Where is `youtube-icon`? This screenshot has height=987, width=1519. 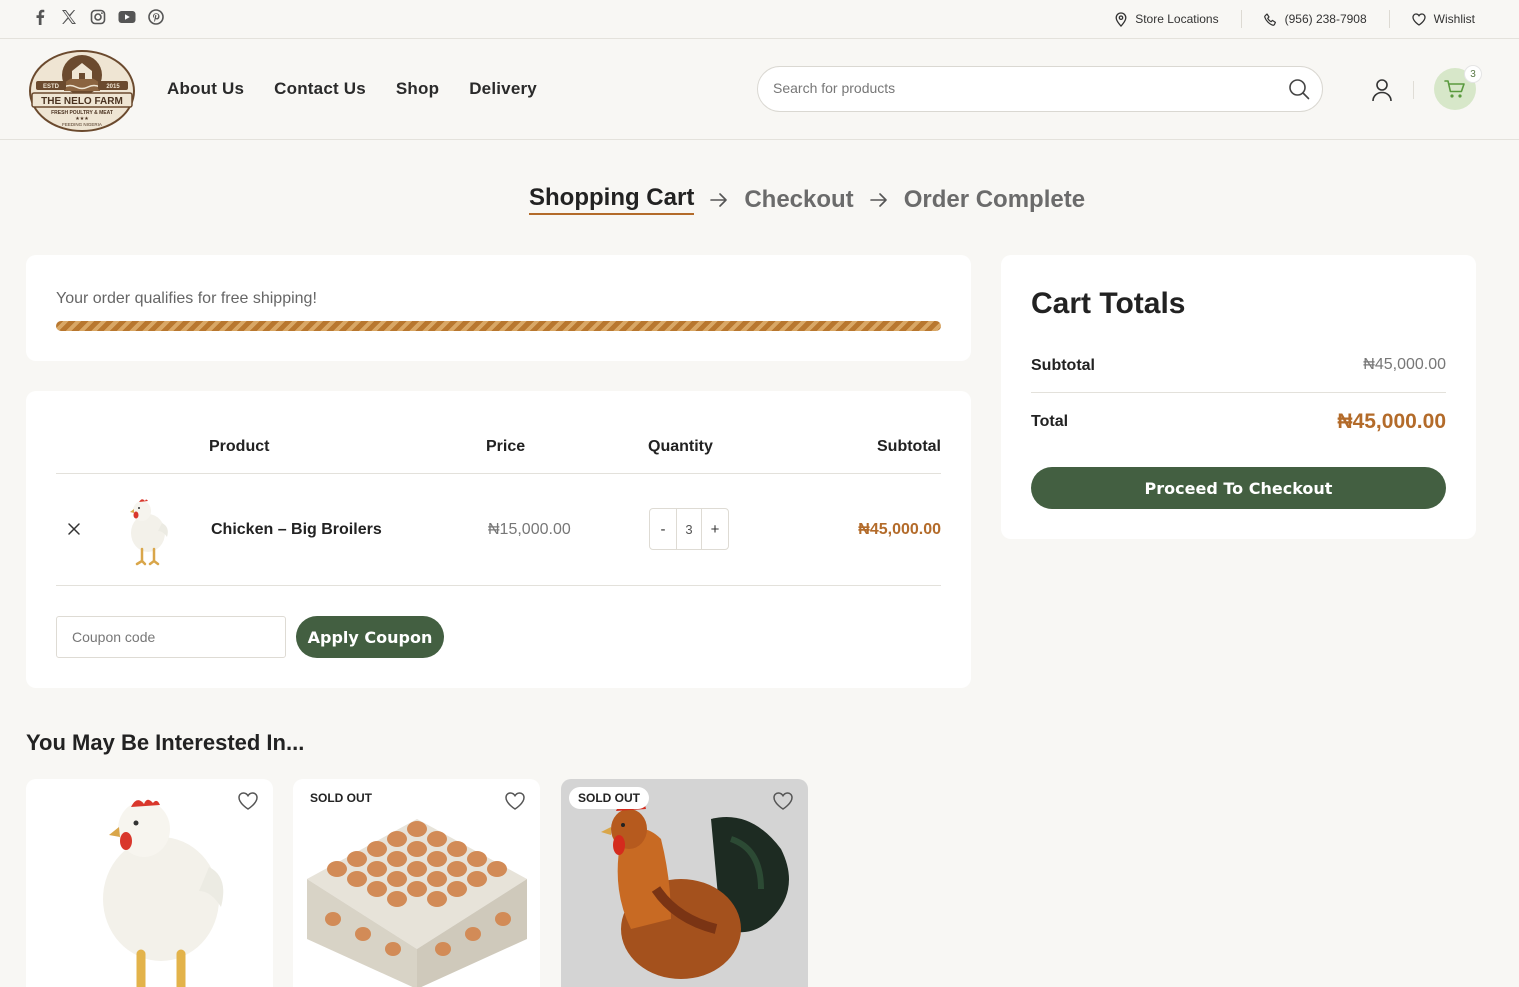 youtube-icon is located at coordinates (127, 17).